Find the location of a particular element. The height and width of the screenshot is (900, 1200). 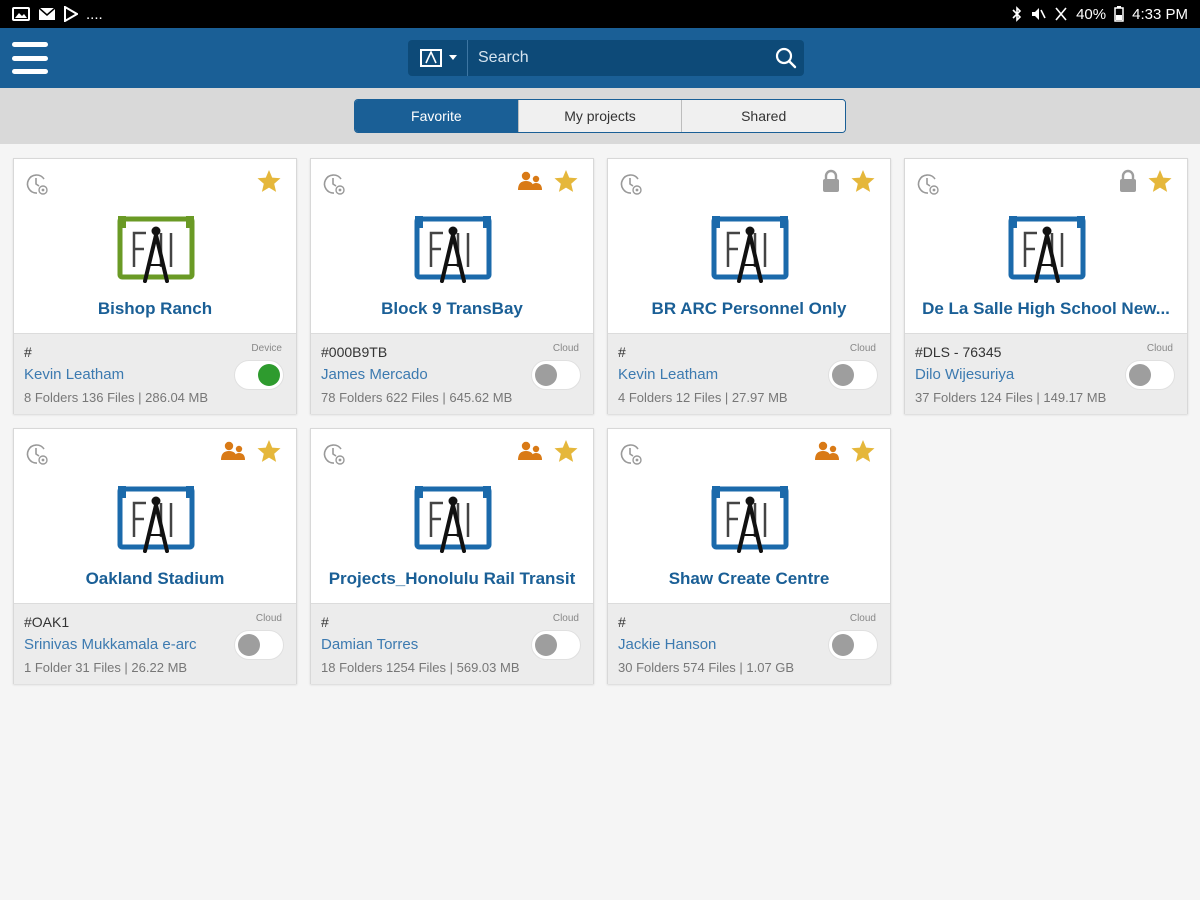

project-meta: 18 Folders 1254 Files | 569.03 MB is located at coordinates (420, 667).